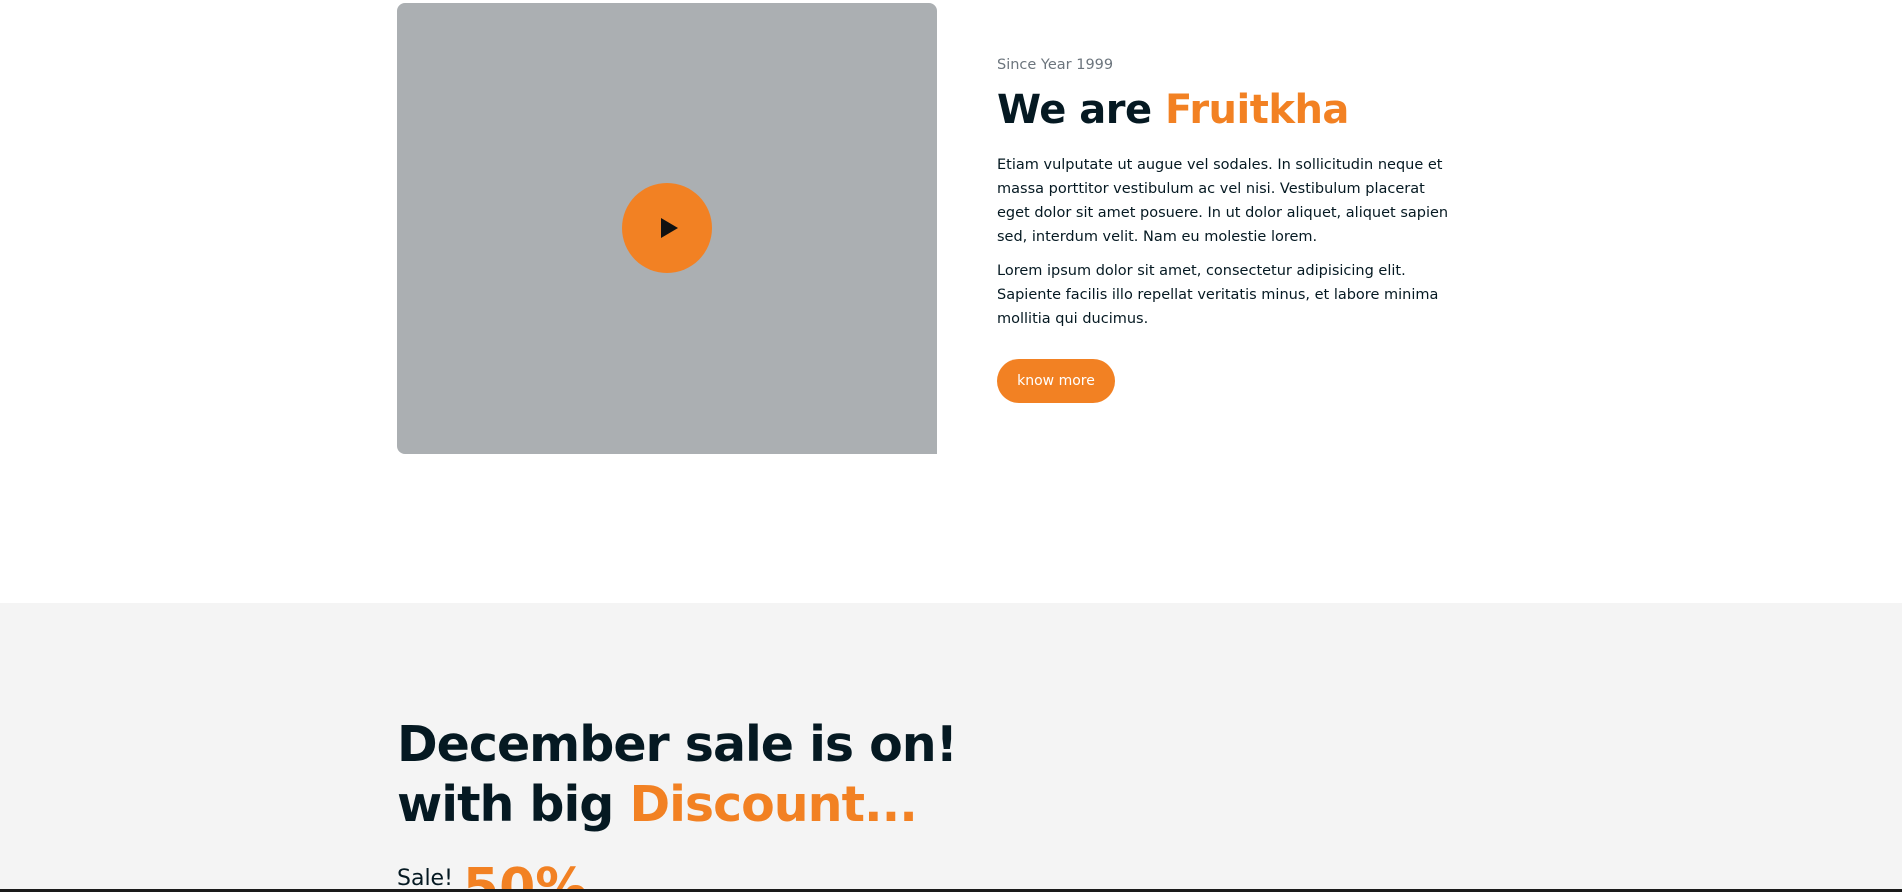 Image resolution: width=1902 pixels, height=892 pixels. I want to click on brand-name: Fruitkha, so click(1257, 110).